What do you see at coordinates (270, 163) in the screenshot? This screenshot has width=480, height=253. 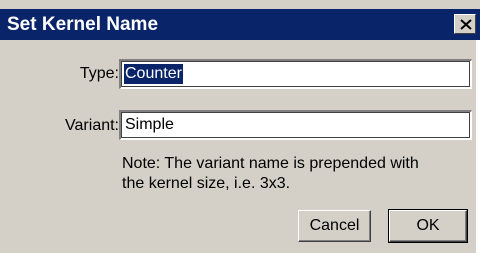 I see `note-line-1: Note: The variant name is prepended with` at bounding box center [270, 163].